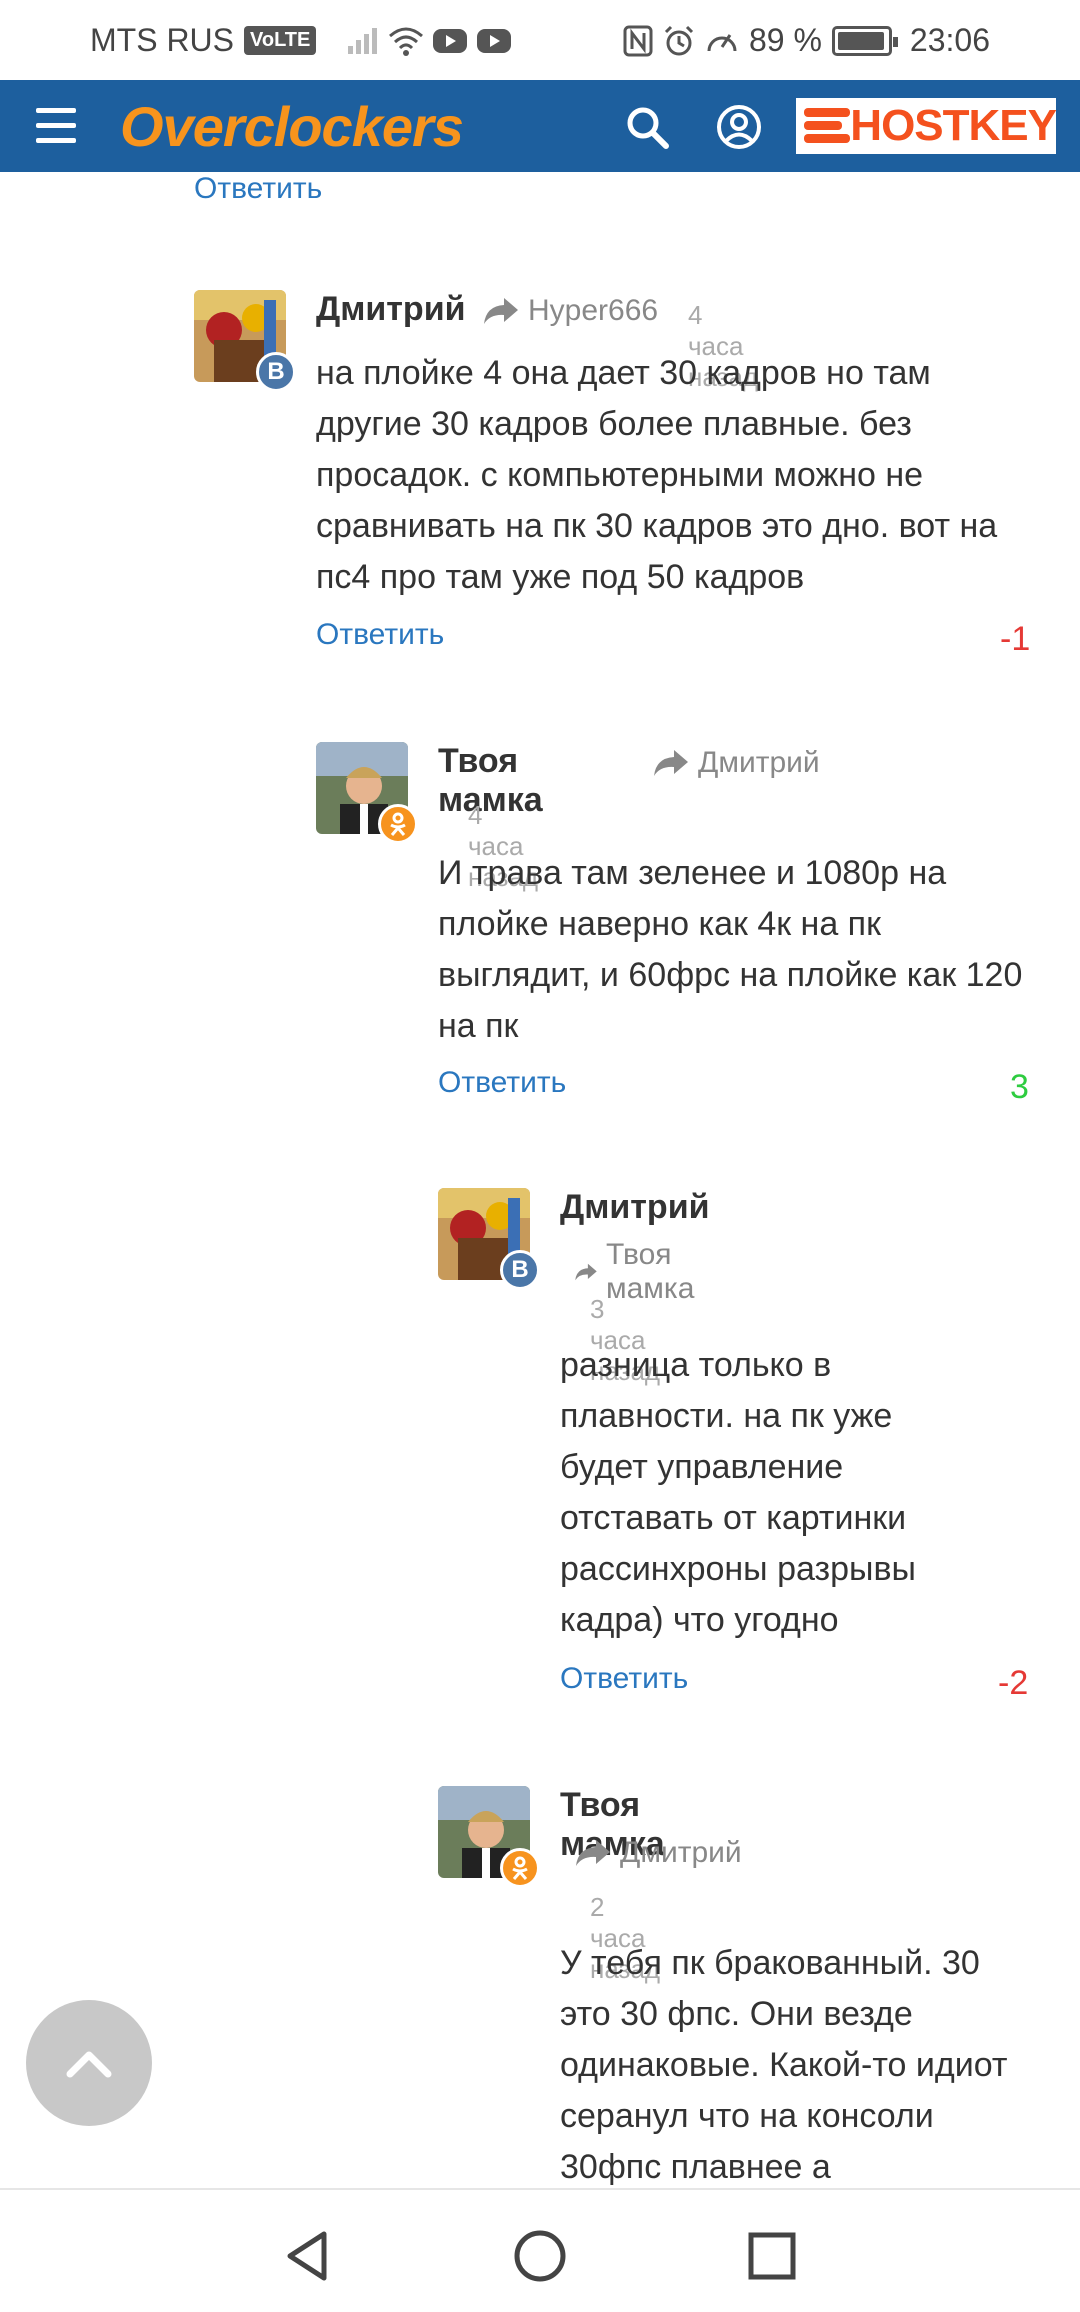 The image size is (1080, 2312). Describe the element at coordinates (647, 127) in the screenshot. I see `search-icon` at that location.